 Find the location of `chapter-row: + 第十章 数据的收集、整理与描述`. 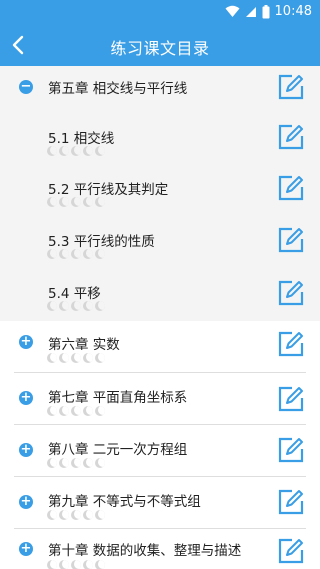

chapter-row: + 第十章 数据的收集、整理与描述 is located at coordinates (160, 549).